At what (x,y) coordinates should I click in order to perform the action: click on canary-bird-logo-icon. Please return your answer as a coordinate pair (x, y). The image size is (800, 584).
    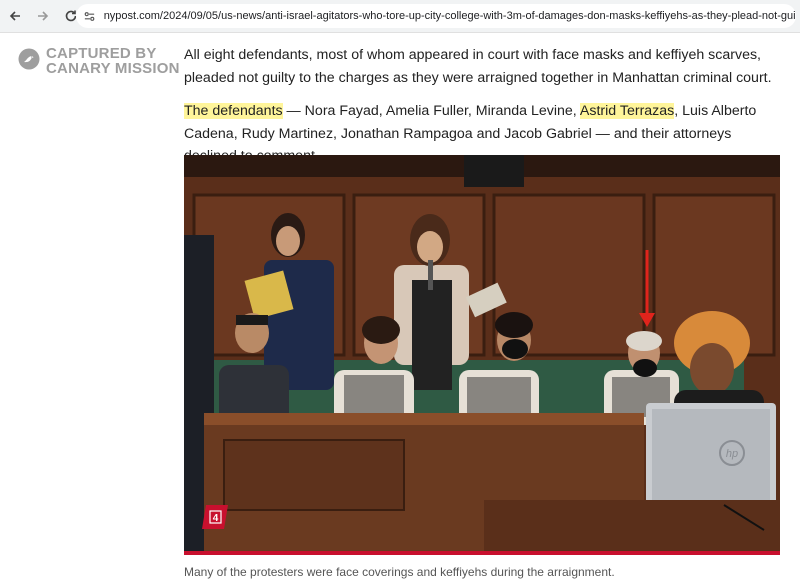
    Looking at the image, I should click on (29, 59).